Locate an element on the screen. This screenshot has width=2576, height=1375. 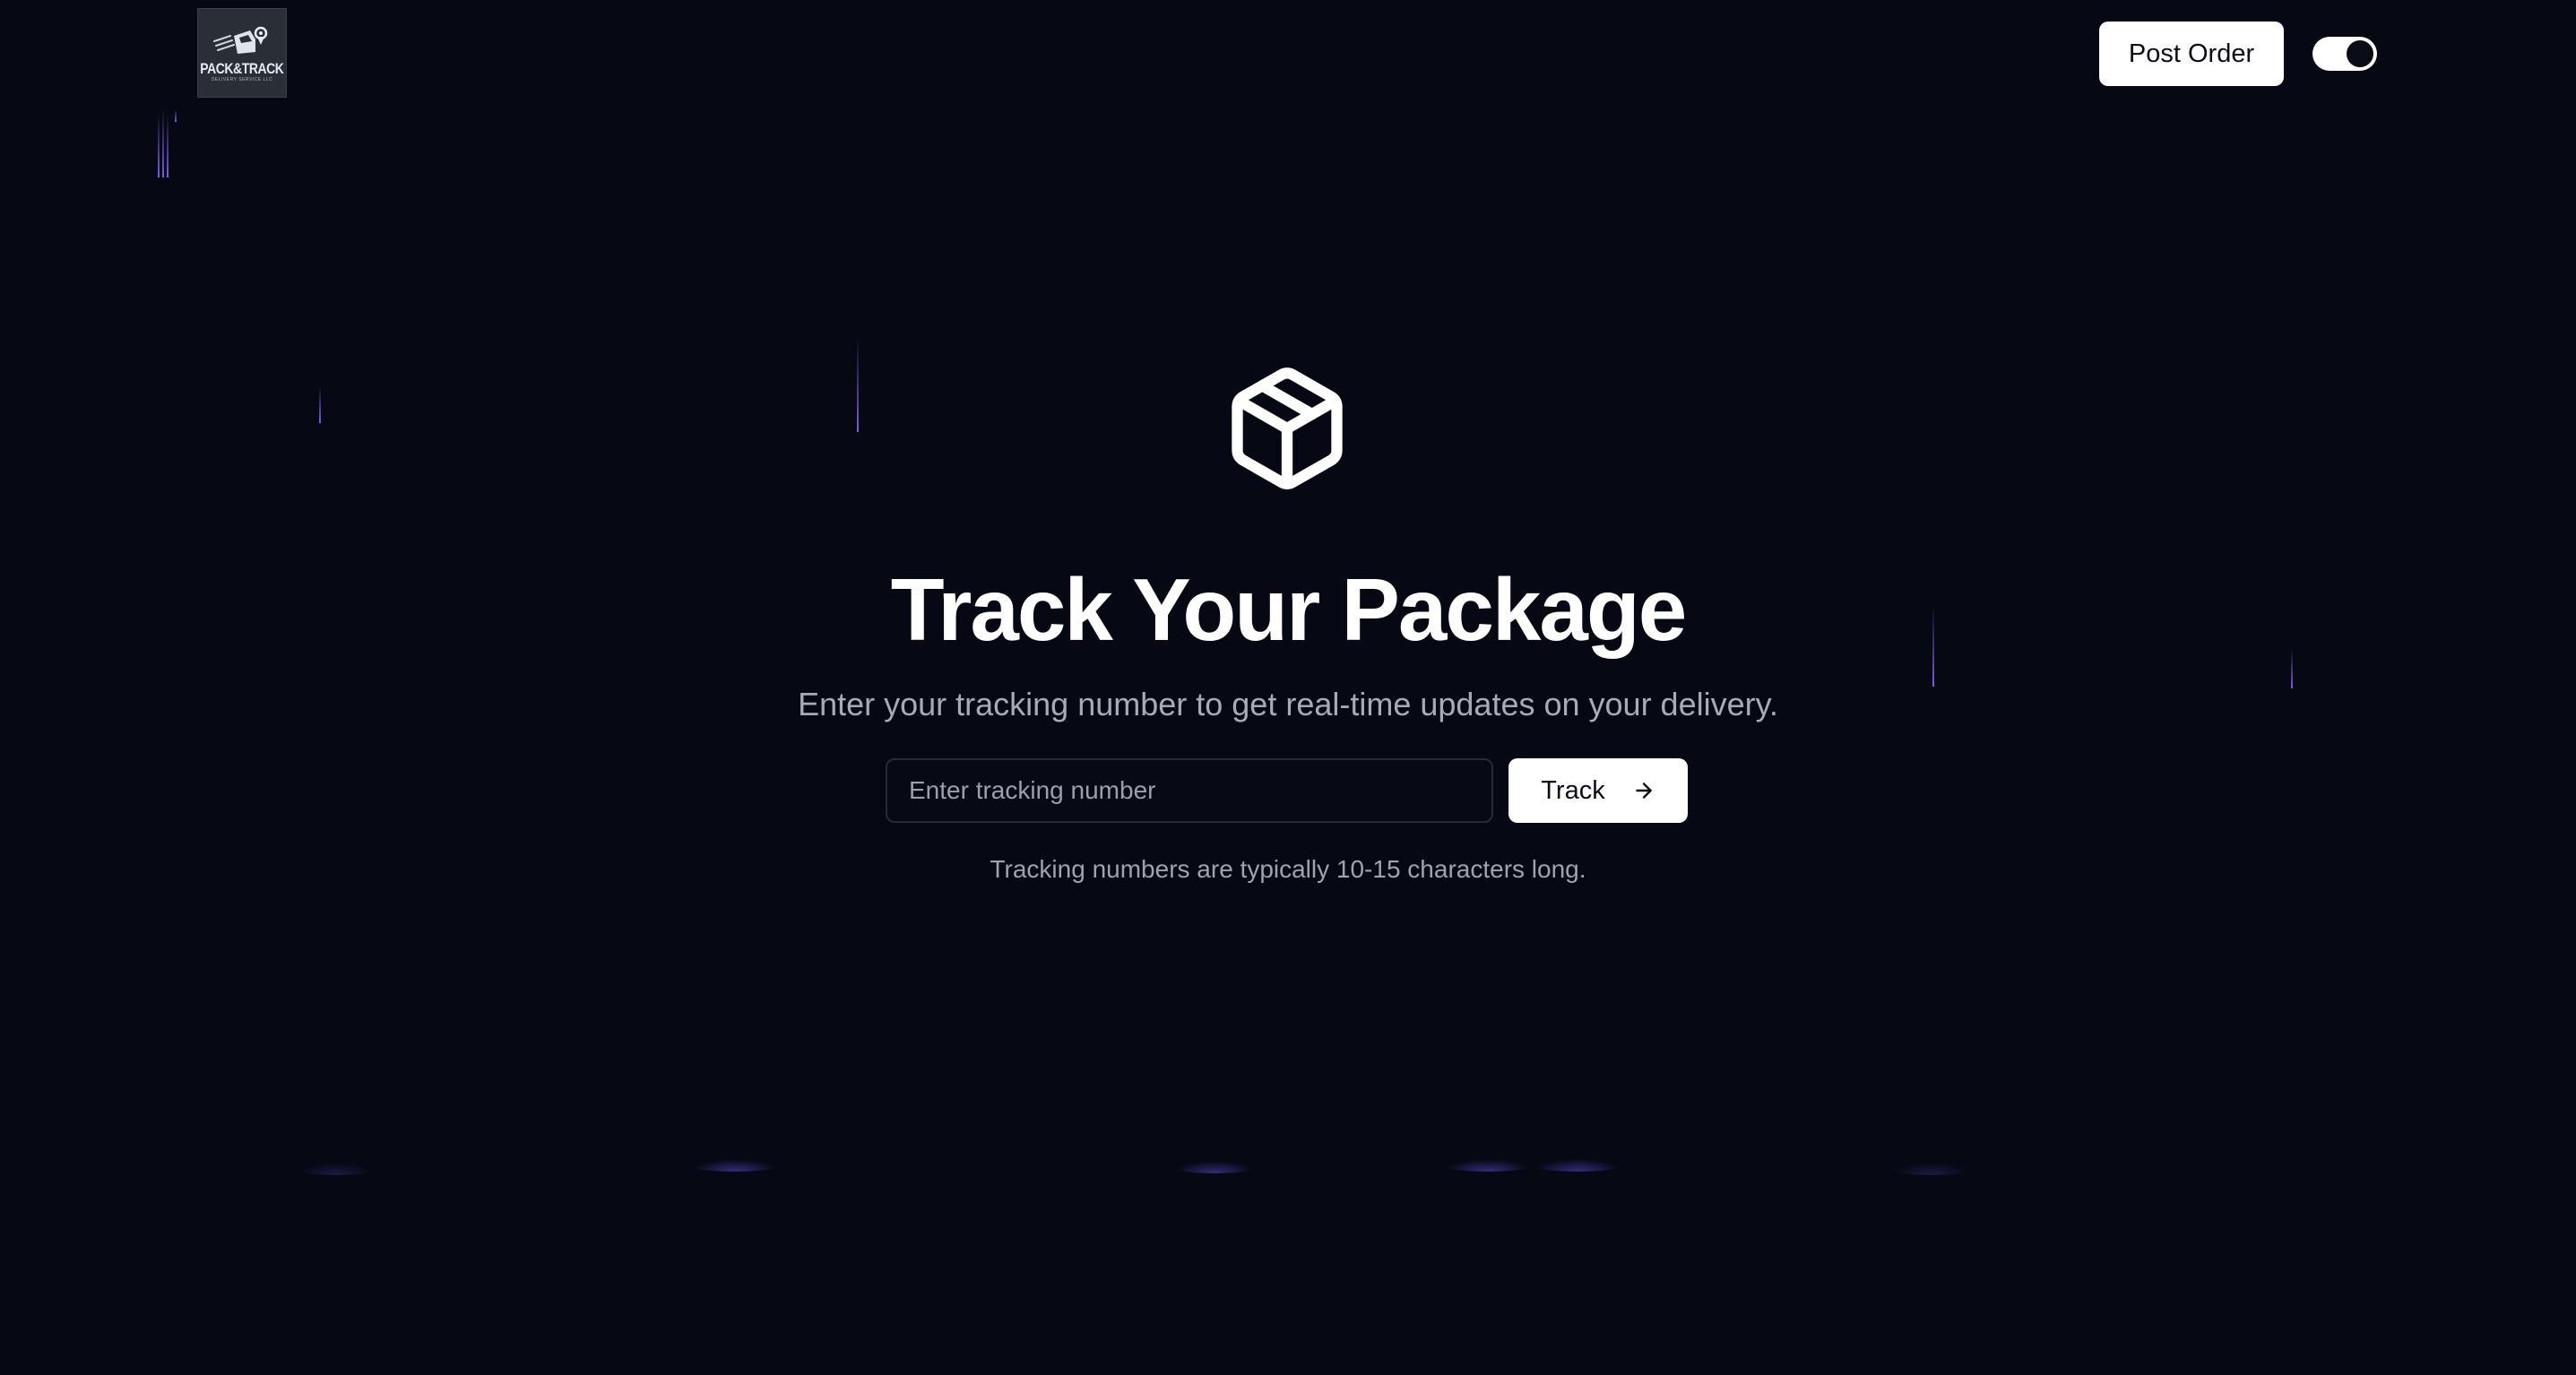
brand-logo: PACK&TRACK DELIVERY SERVICE LLC is located at coordinates (242, 53).